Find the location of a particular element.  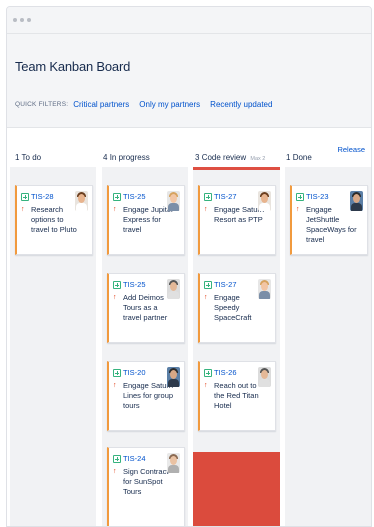

issue-card: TIS-24 ↑ Sign Contract for SunSpot Tours is located at coordinates (146, 486).